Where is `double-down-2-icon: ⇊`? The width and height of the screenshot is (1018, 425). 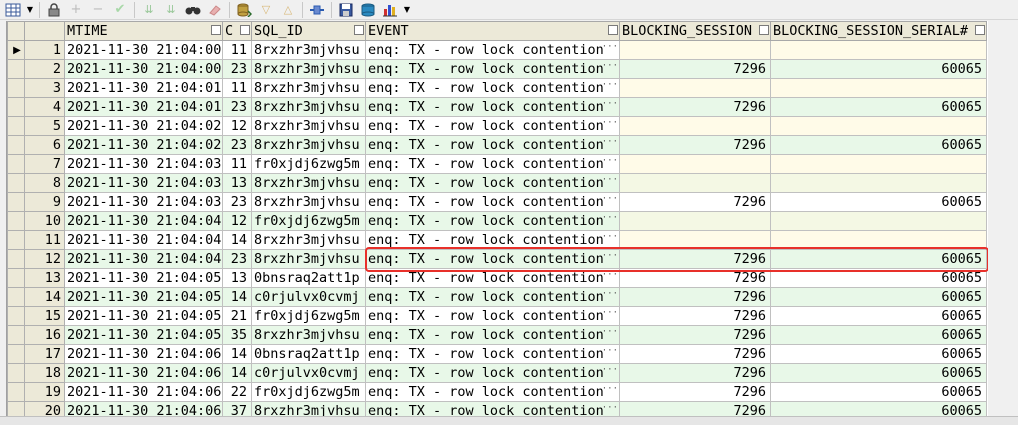 double-down-2-icon: ⇊ is located at coordinates (171, 10).